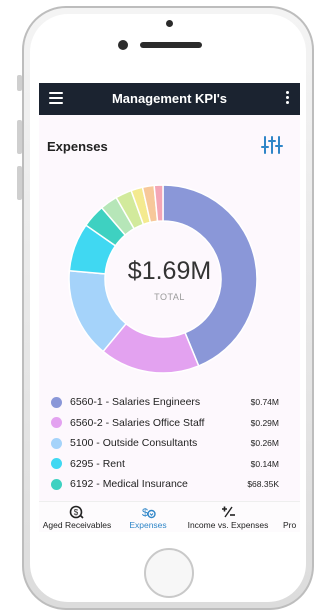  Describe the element at coordinates (149, 513) in the screenshot. I see `dollar-down-icon: $` at that location.